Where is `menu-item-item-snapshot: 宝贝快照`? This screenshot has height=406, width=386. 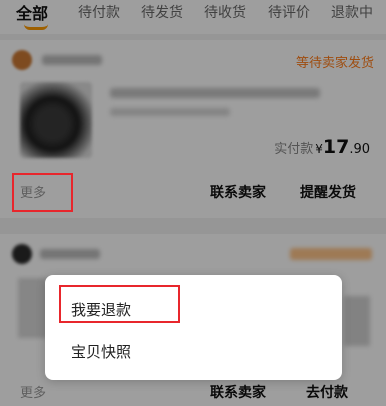 menu-item-item-snapshot: 宝贝快照 is located at coordinates (101, 351).